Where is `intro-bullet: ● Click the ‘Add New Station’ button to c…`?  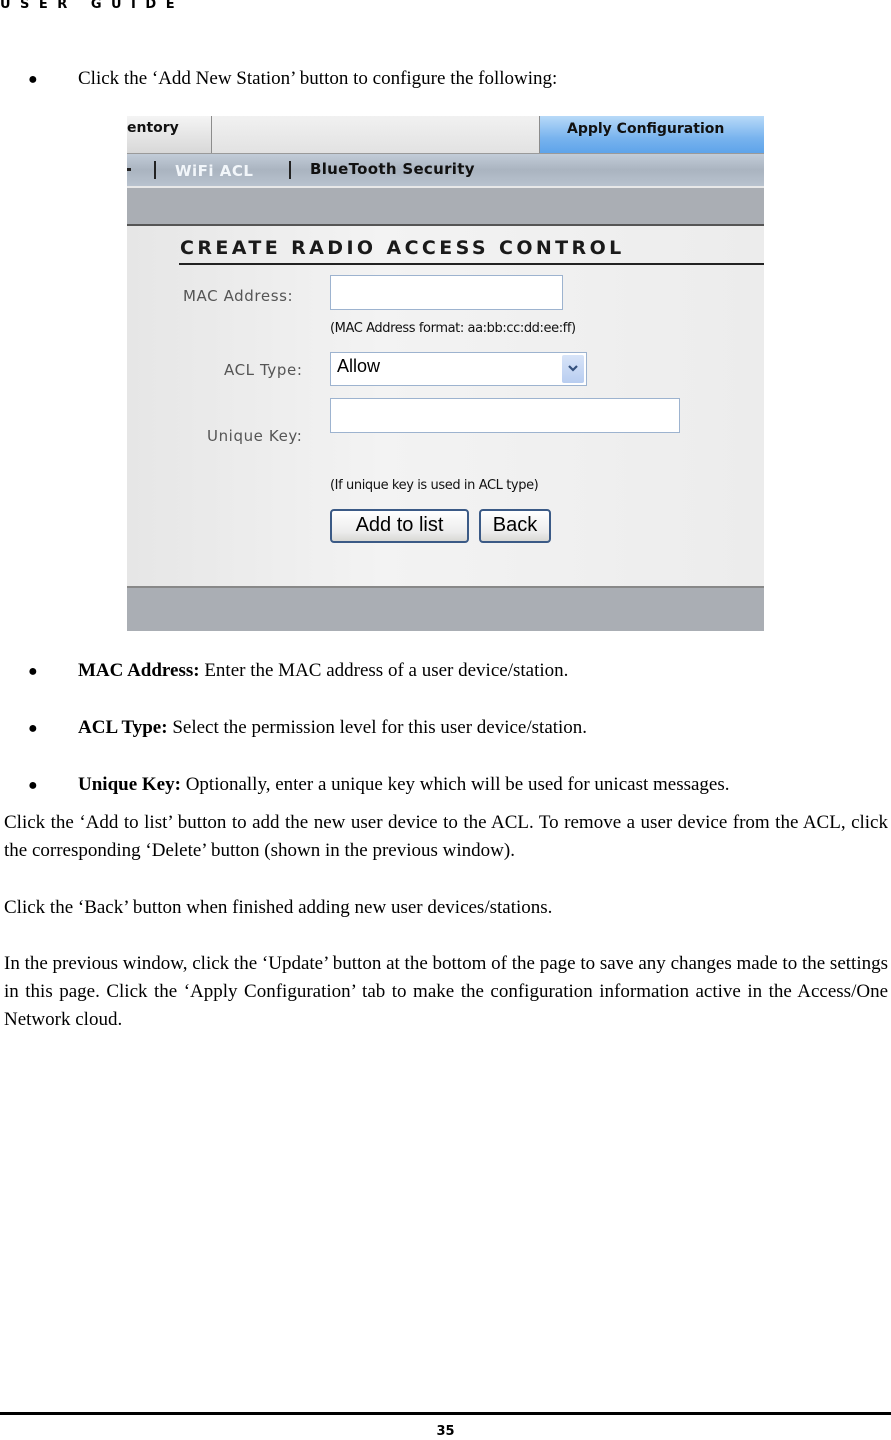 intro-bullet: ● Click the ‘Add New Station’ button to c… is located at coordinates (292, 79).